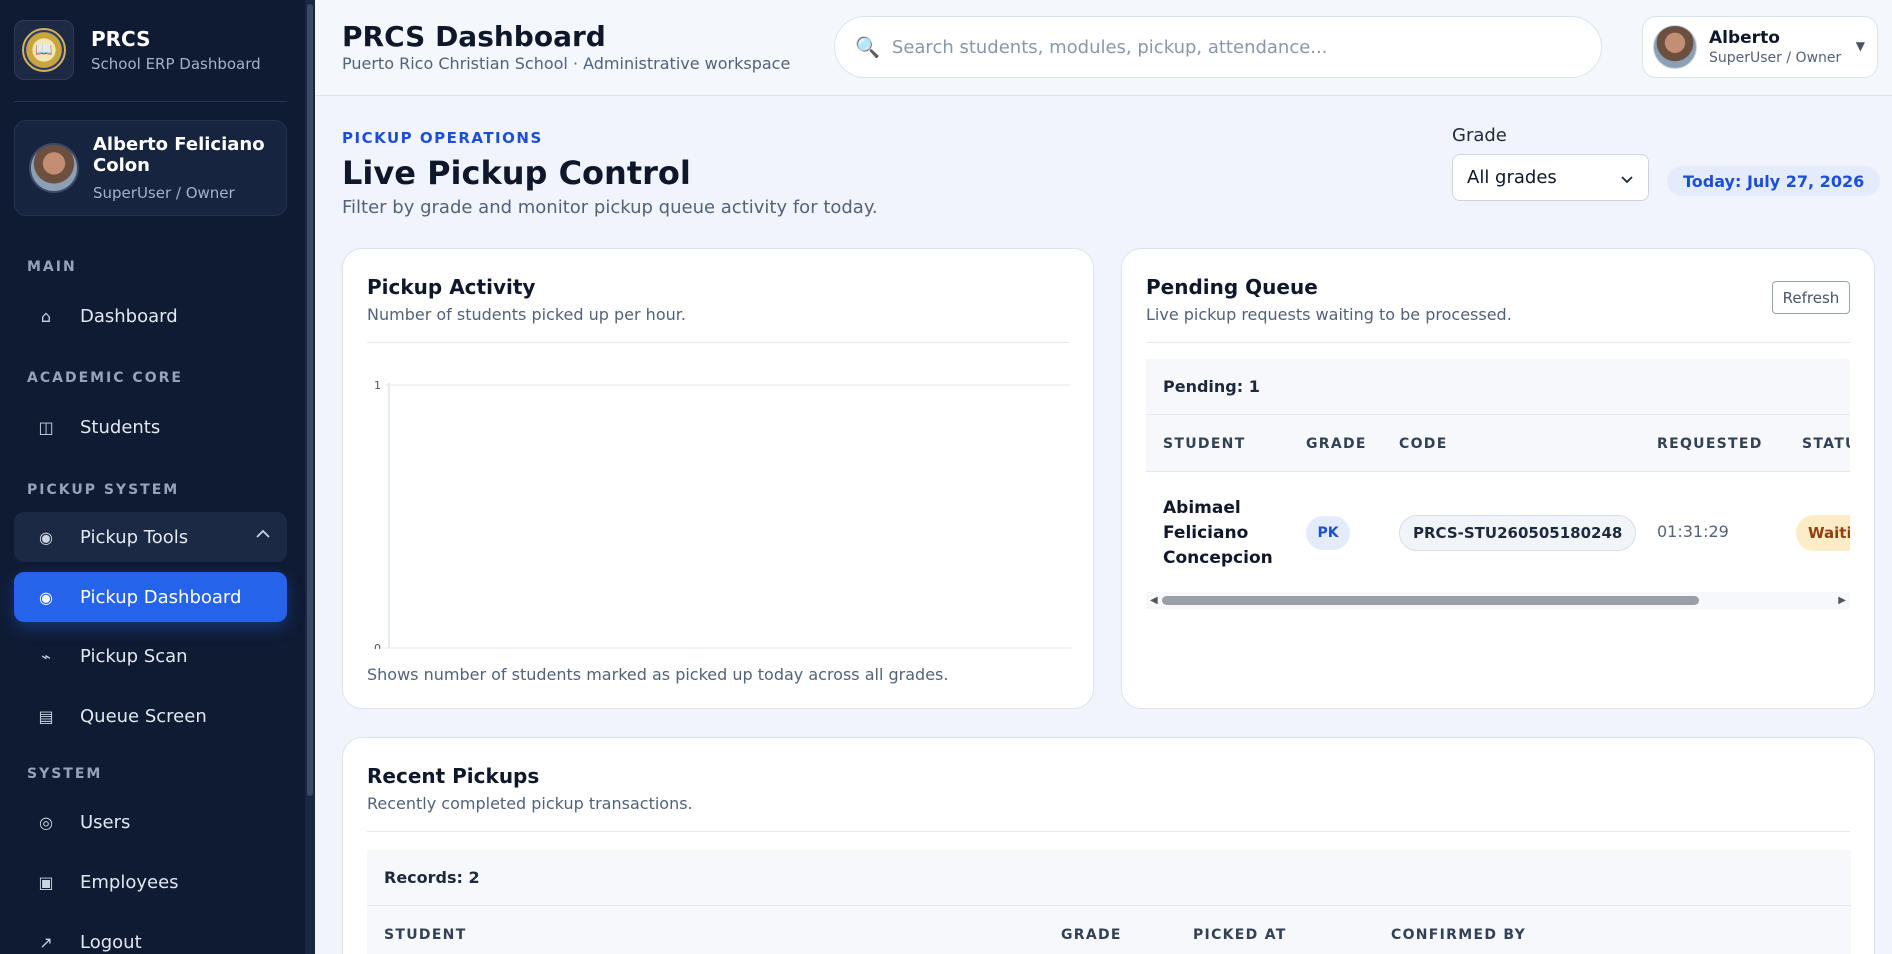 The height and width of the screenshot is (954, 1892). What do you see at coordinates (1823, 533) in the screenshot?
I see `status-badge: Waiting` at bounding box center [1823, 533].